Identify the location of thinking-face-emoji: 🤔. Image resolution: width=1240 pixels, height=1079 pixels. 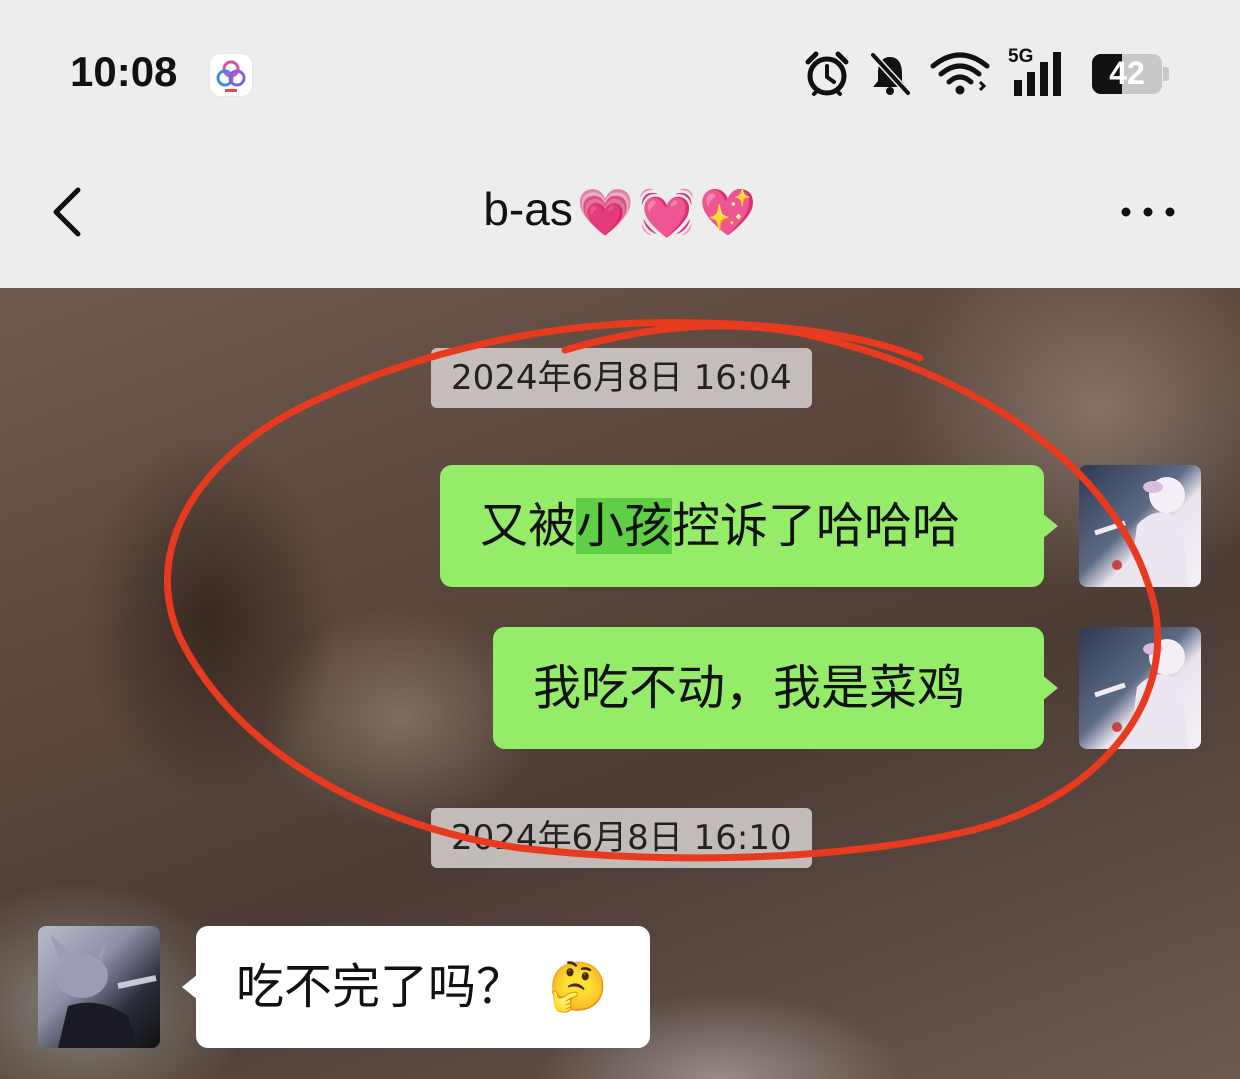
(578, 987).